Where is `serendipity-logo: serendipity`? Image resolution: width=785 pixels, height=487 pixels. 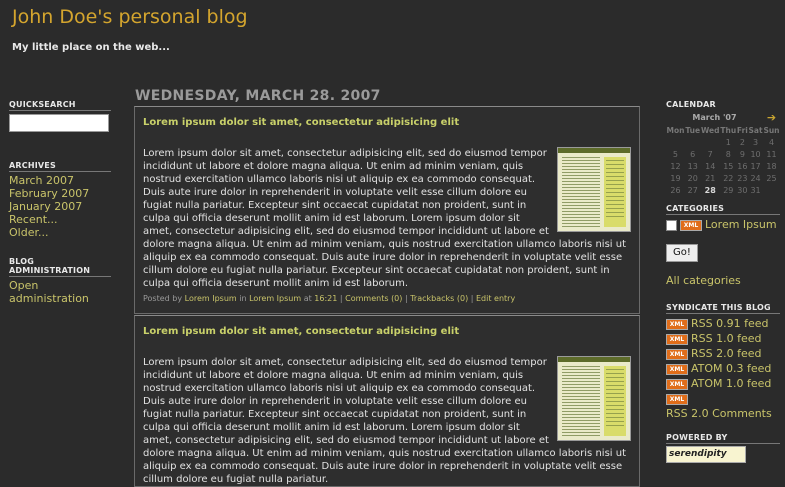 serendipity-logo: serendipity is located at coordinates (706, 454).